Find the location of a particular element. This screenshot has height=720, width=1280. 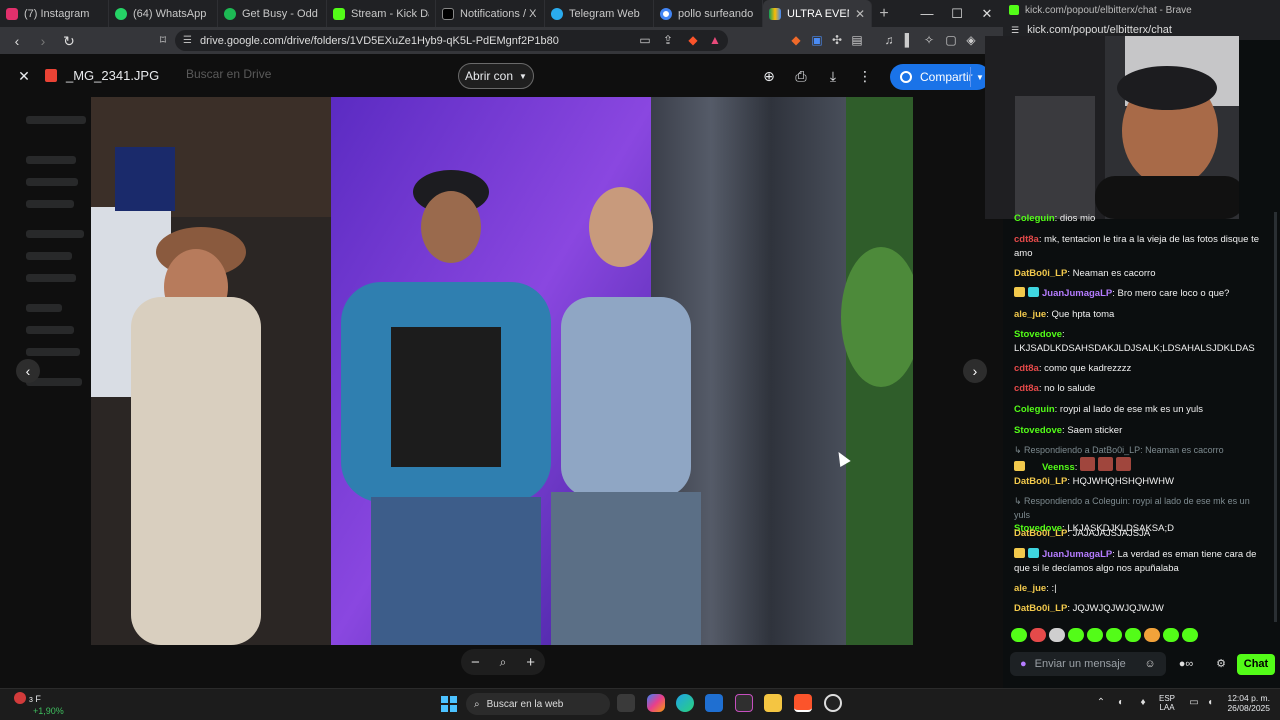

copilot-icon is located at coordinates (656, 703).